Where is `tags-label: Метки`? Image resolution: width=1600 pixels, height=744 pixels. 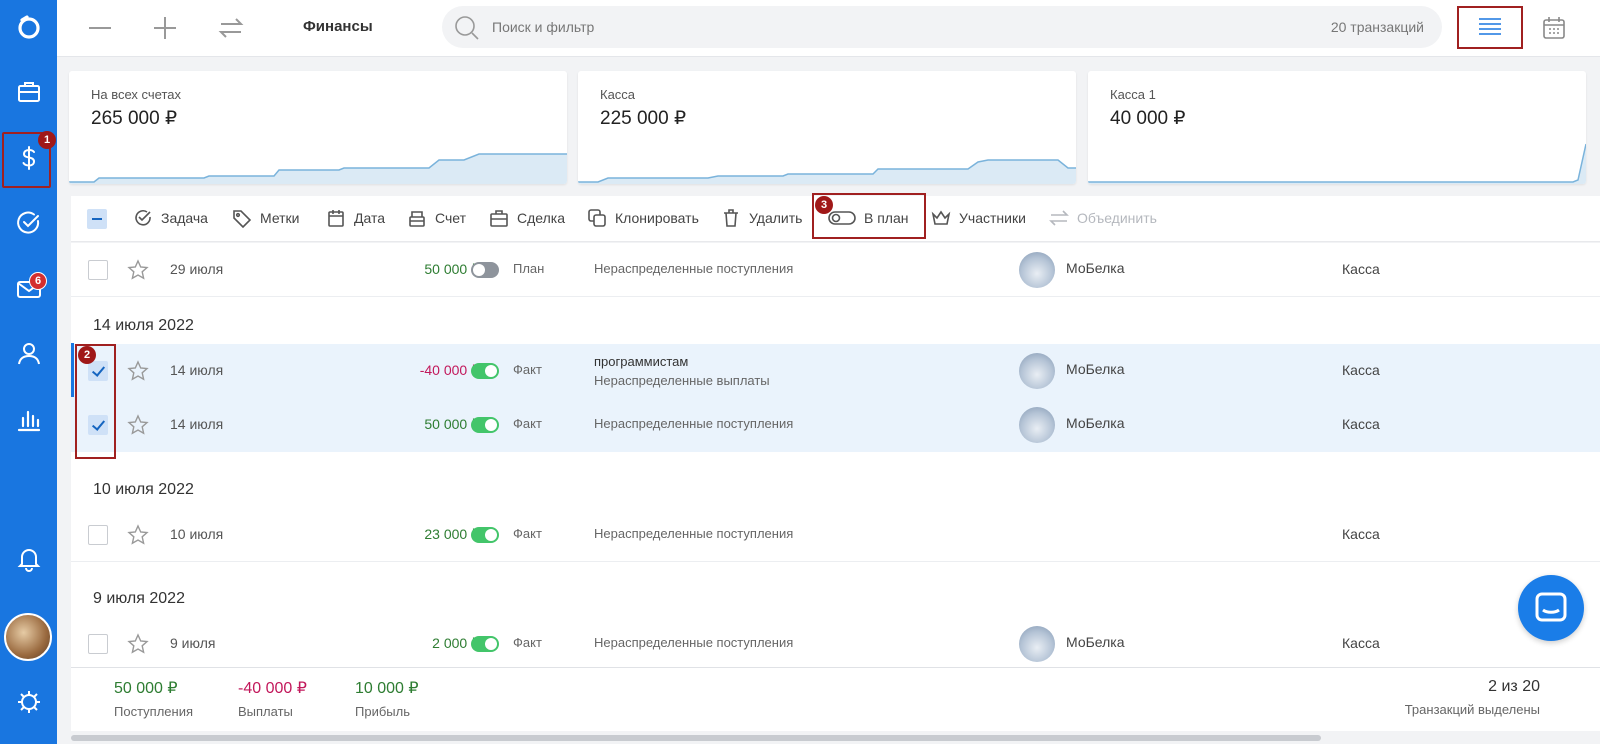 tags-label: Метки is located at coordinates (280, 218).